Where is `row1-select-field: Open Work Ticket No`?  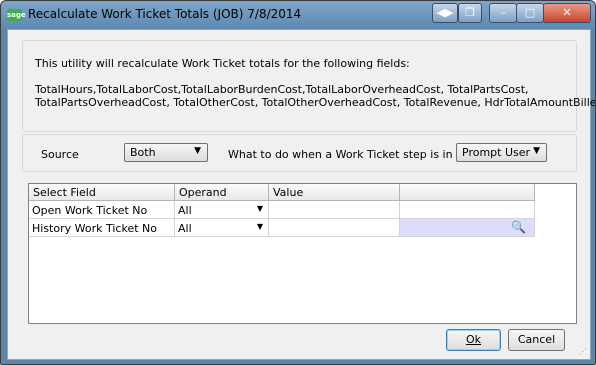 row1-select-field: Open Work Ticket No is located at coordinates (102, 210).